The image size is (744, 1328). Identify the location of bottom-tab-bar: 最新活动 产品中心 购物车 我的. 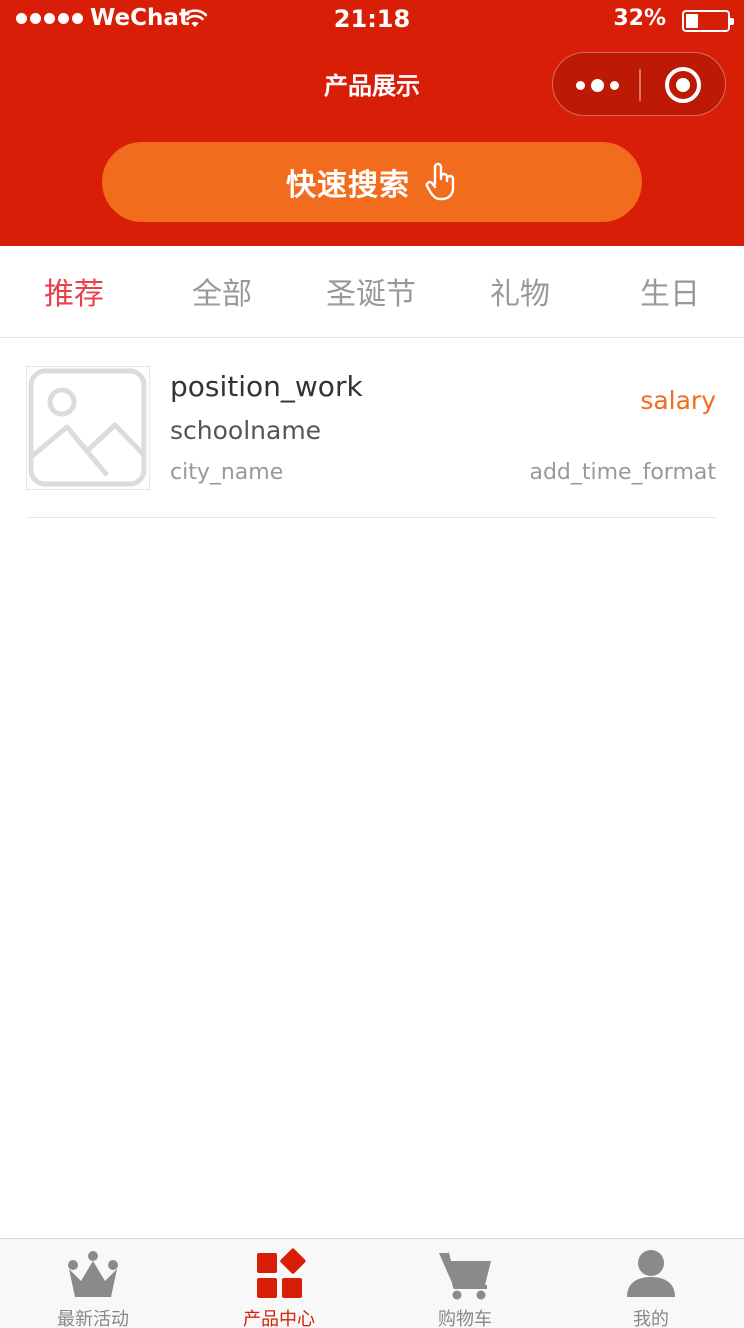
(372, 1283).